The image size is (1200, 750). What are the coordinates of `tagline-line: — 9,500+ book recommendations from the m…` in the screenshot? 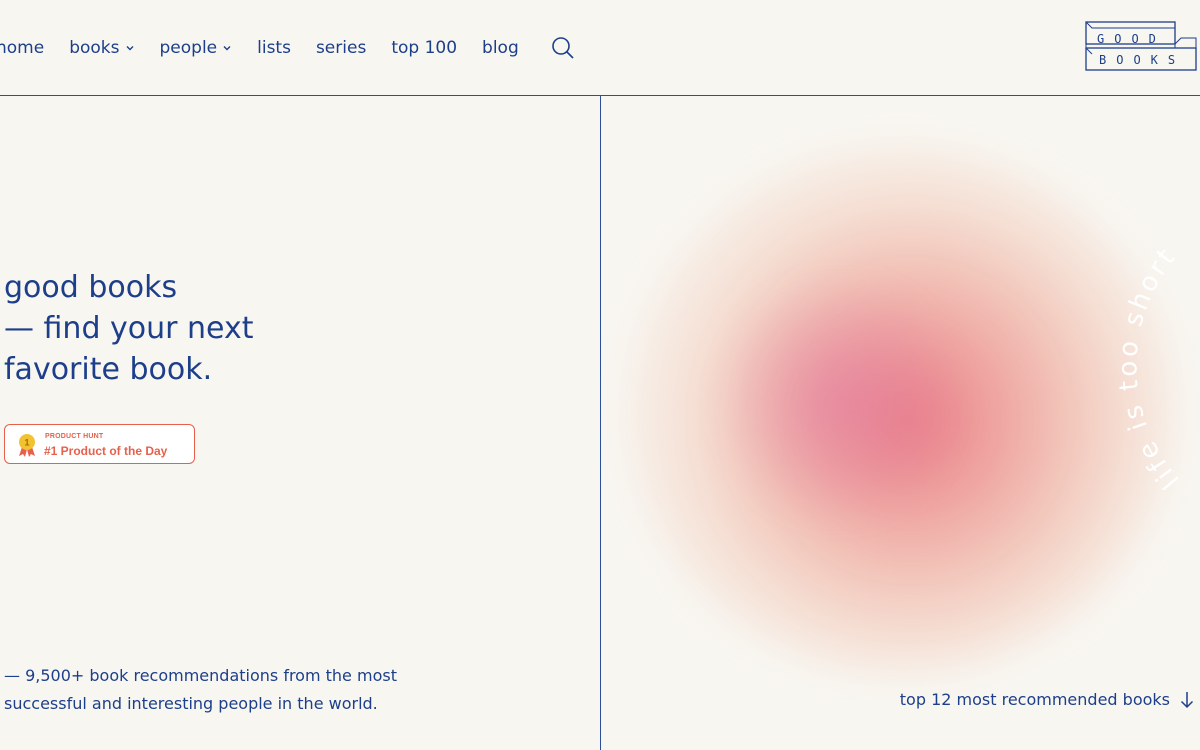 It's located at (200, 675).